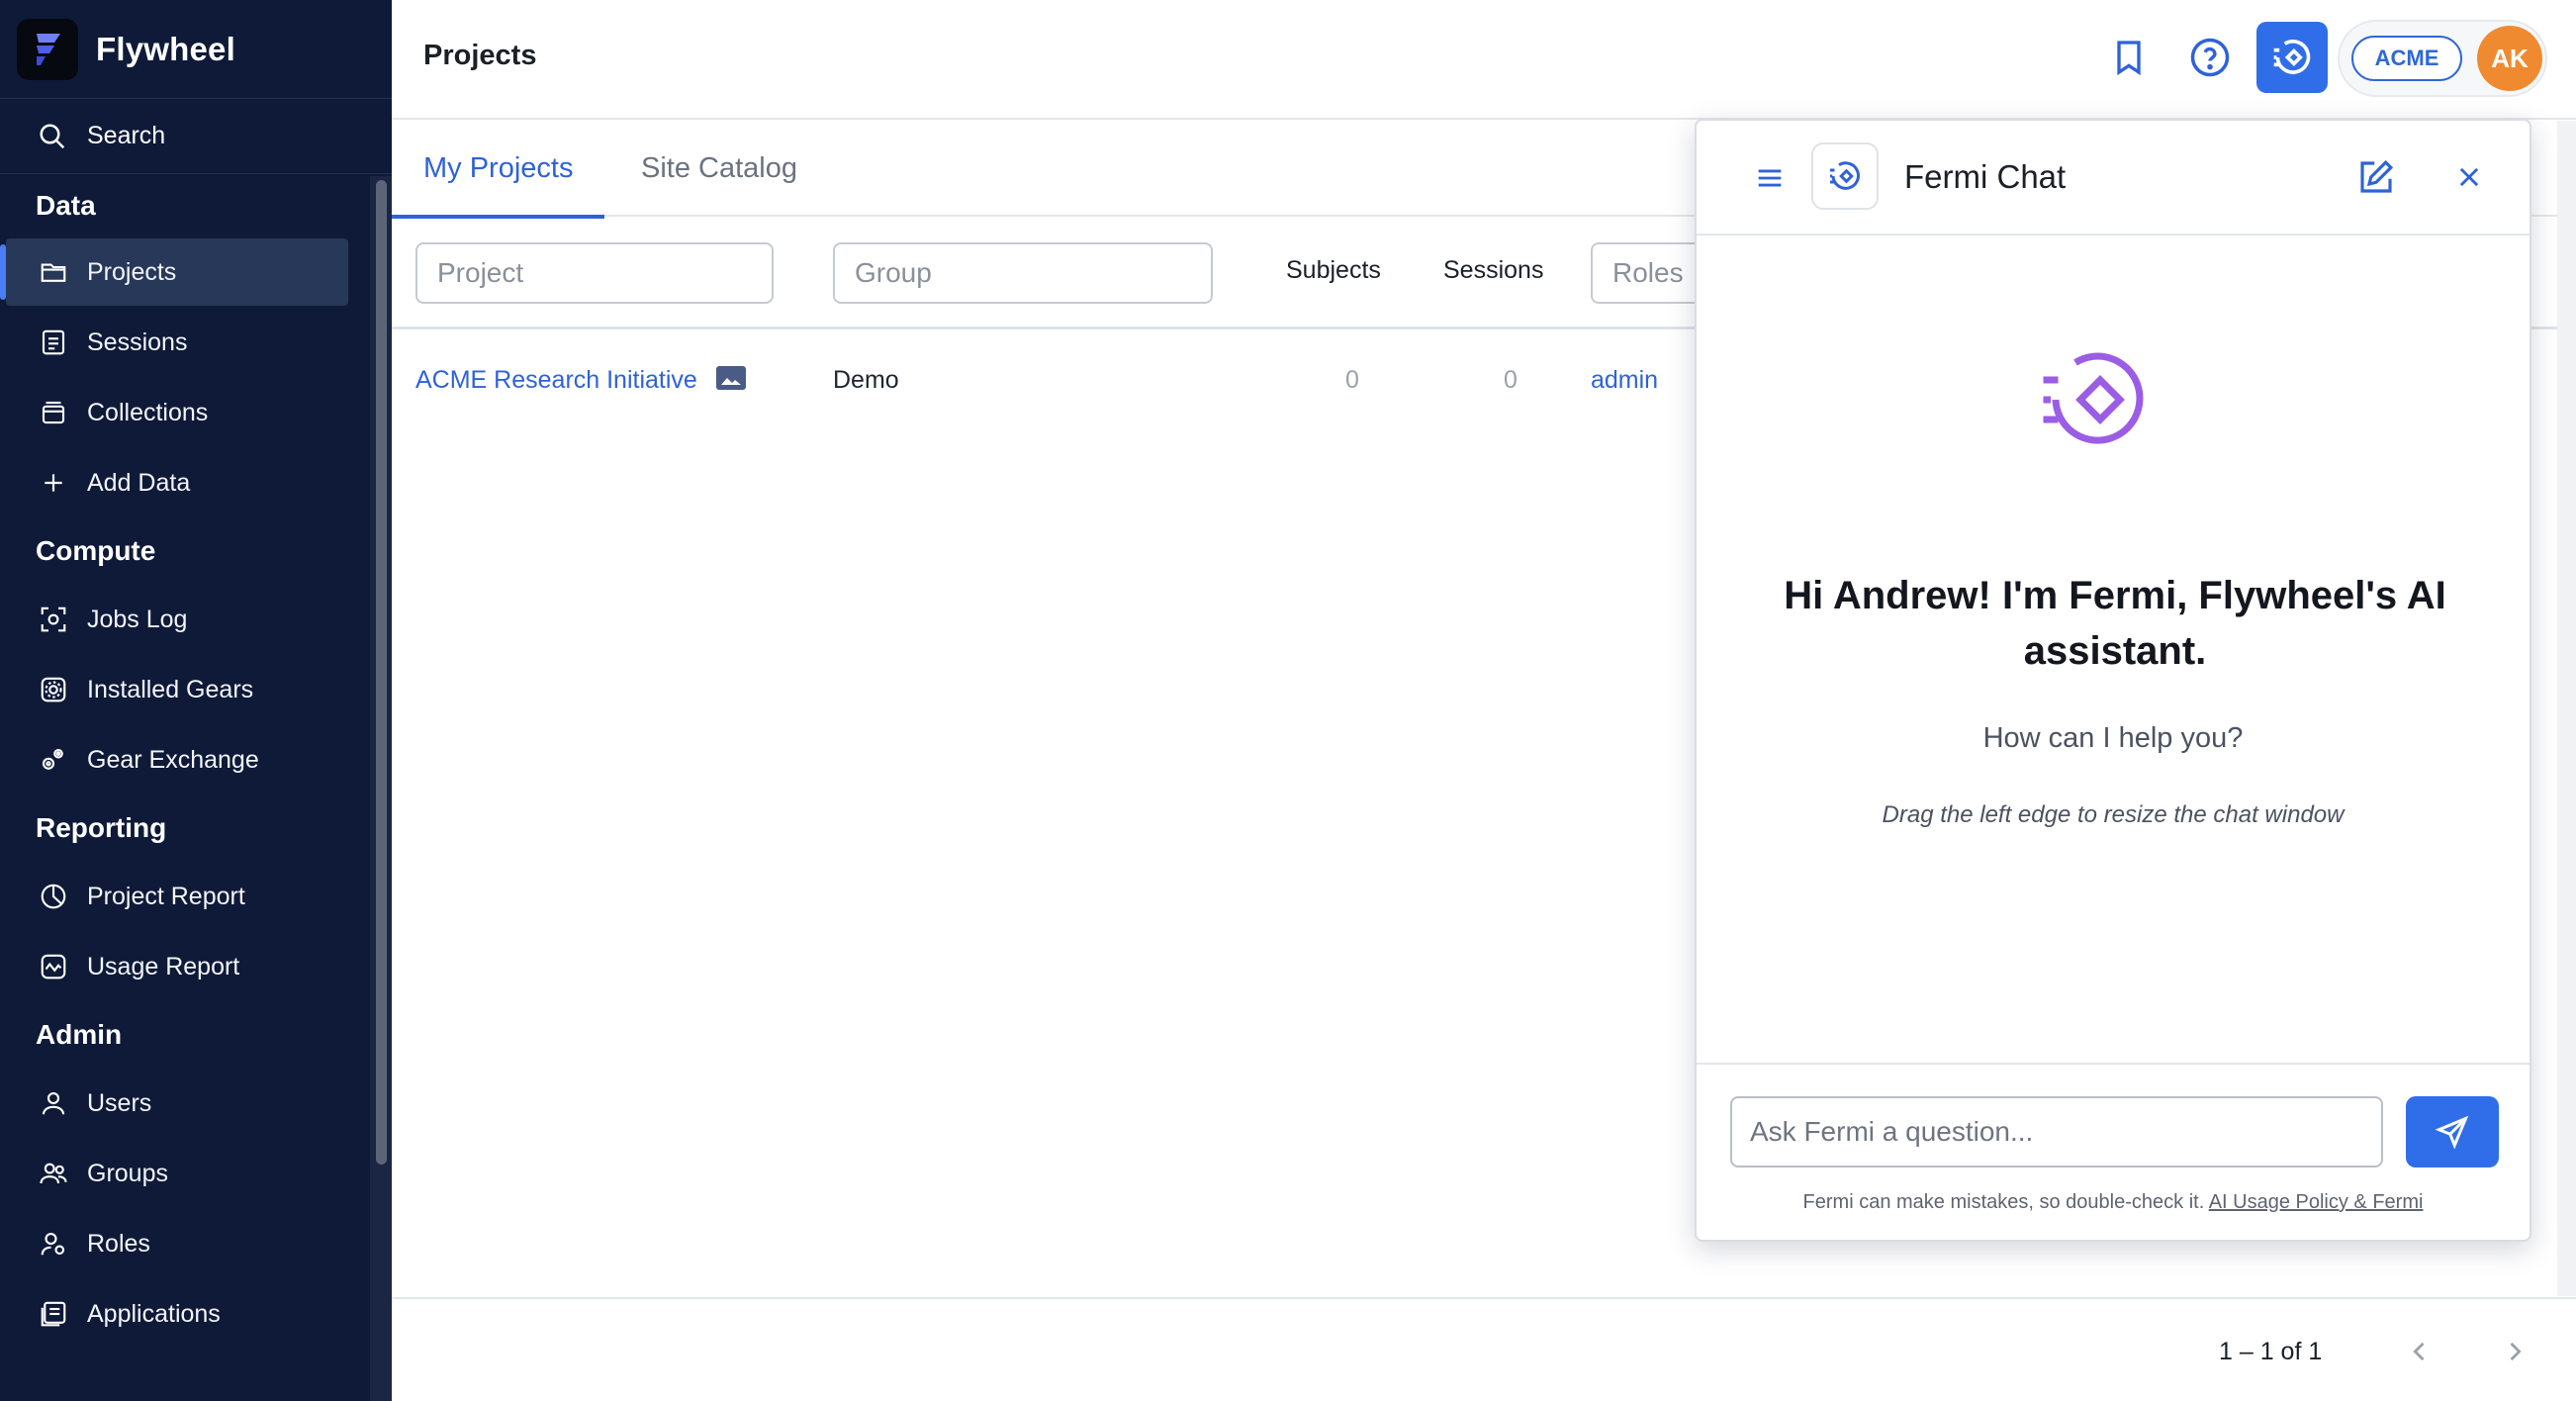  I want to click on collections-icon, so click(53, 413).